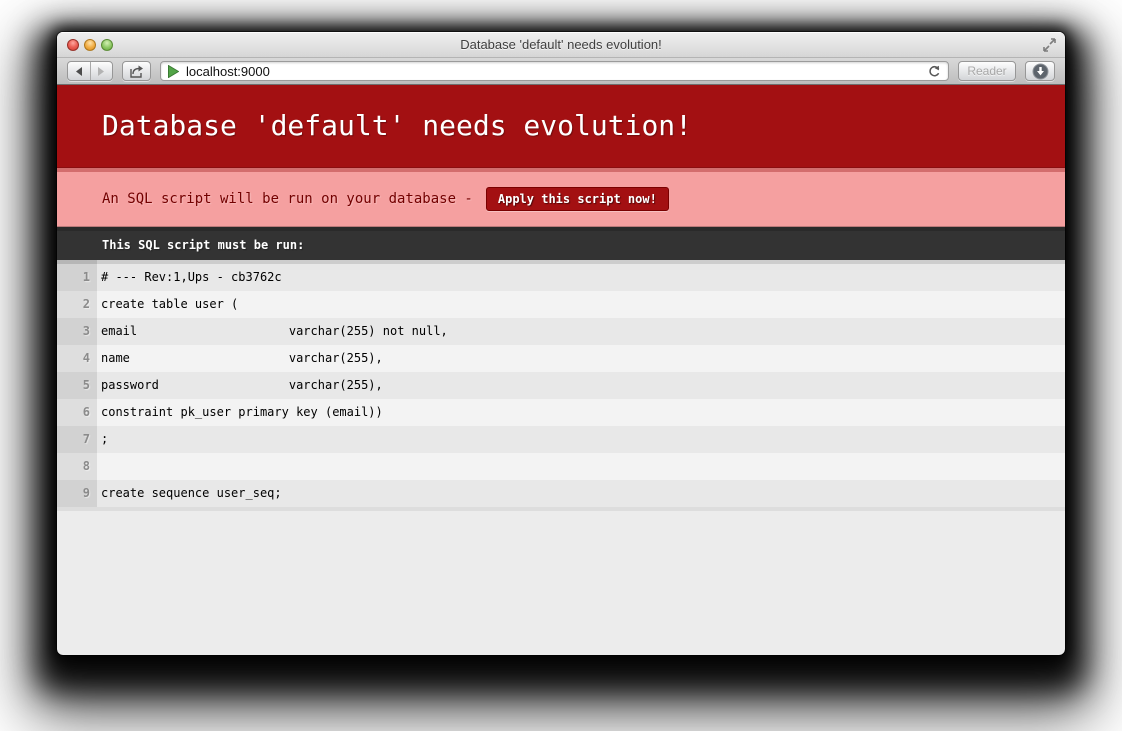  What do you see at coordinates (77, 439) in the screenshot?
I see `line-number: 7` at bounding box center [77, 439].